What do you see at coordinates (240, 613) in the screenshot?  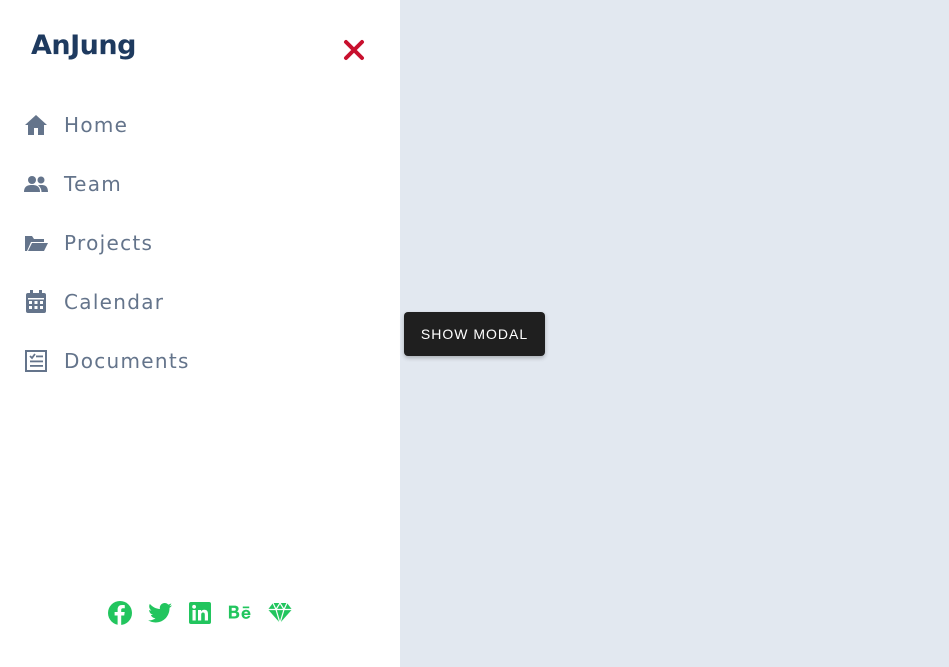 I see `behance-icon` at bounding box center [240, 613].